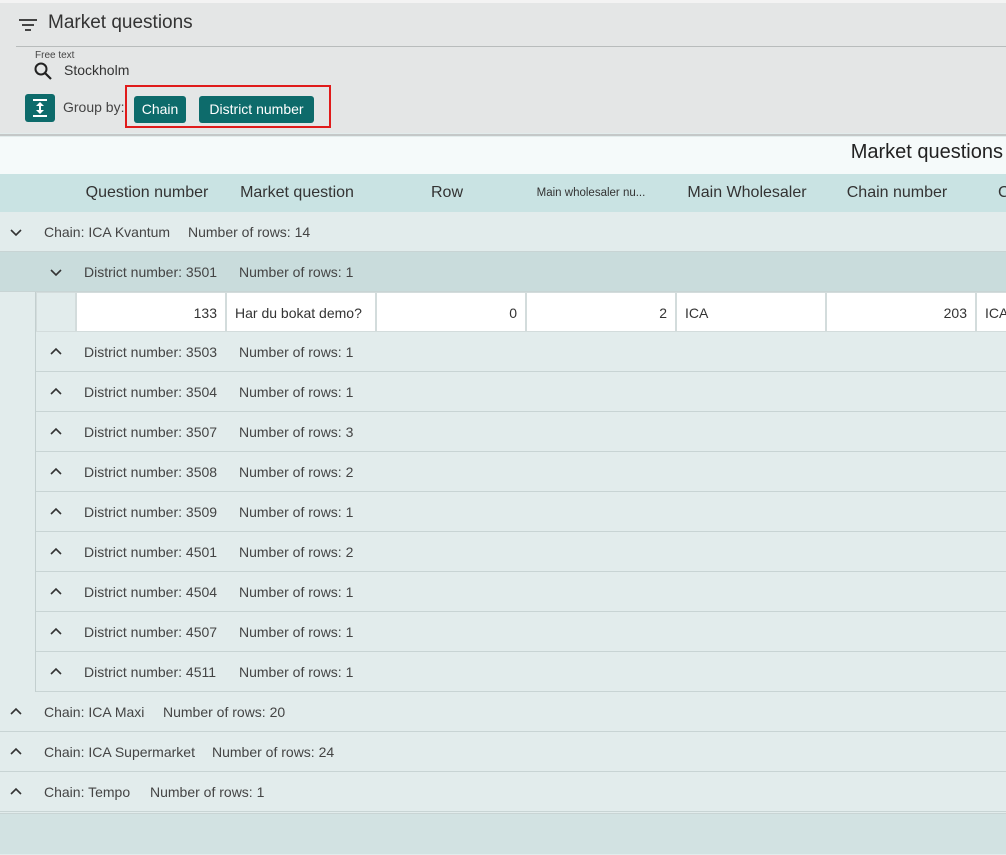 The image size is (1006, 855). Describe the element at coordinates (94, 107) in the screenshot. I see `group-by-label: Group by:` at that location.